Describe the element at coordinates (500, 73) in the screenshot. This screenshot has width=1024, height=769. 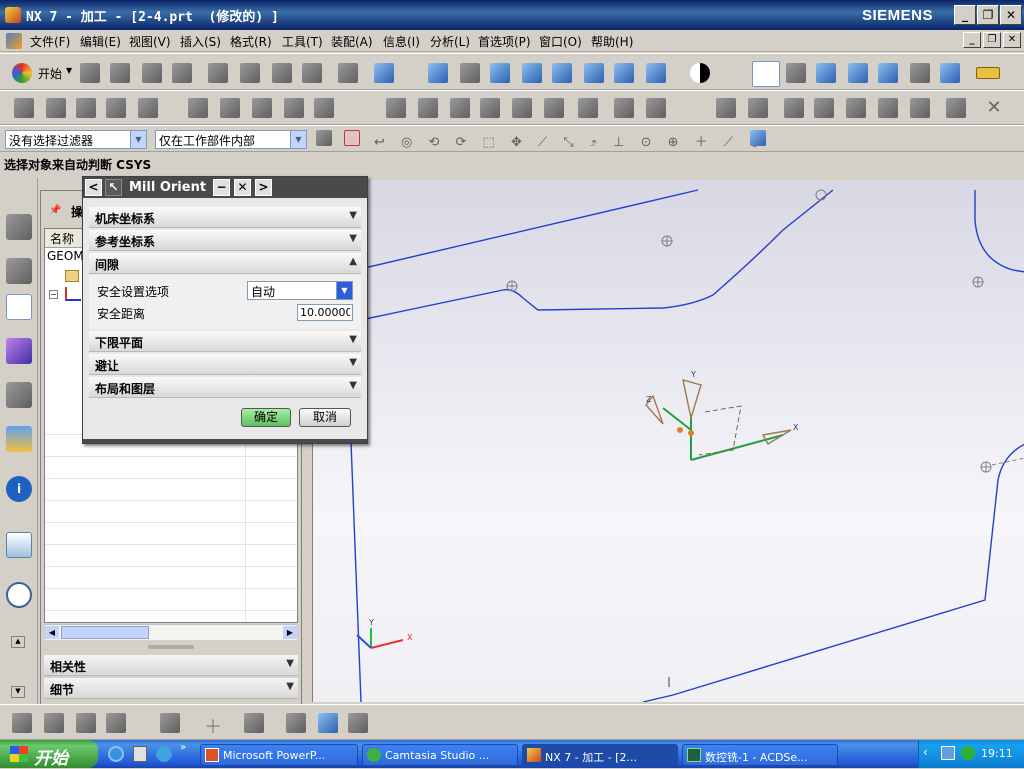
I see `zoom-window-icon` at that location.